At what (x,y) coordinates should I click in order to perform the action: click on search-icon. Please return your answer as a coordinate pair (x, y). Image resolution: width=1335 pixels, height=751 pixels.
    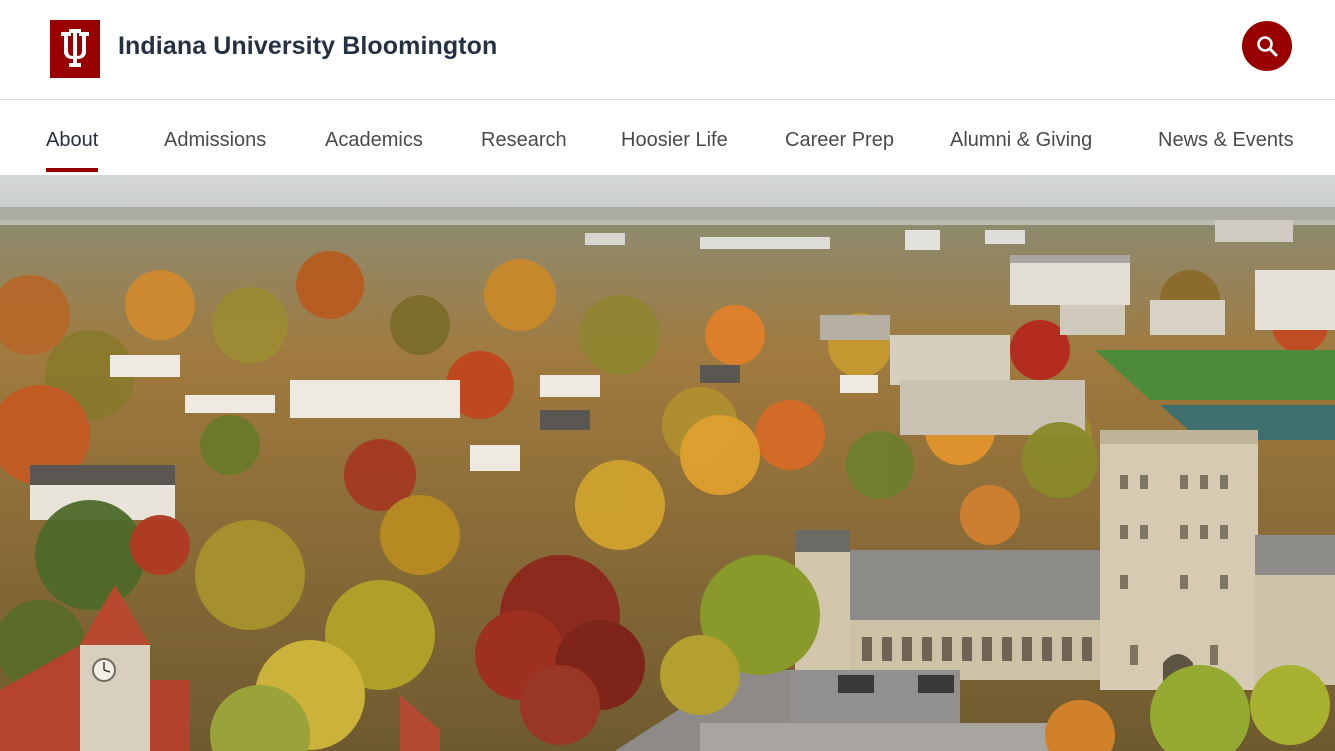
    Looking at the image, I should click on (1267, 46).